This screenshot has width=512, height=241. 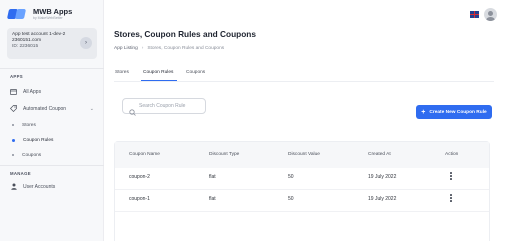 I want to click on sidebar-item-label: User Accounts, so click(x=39, y=186).